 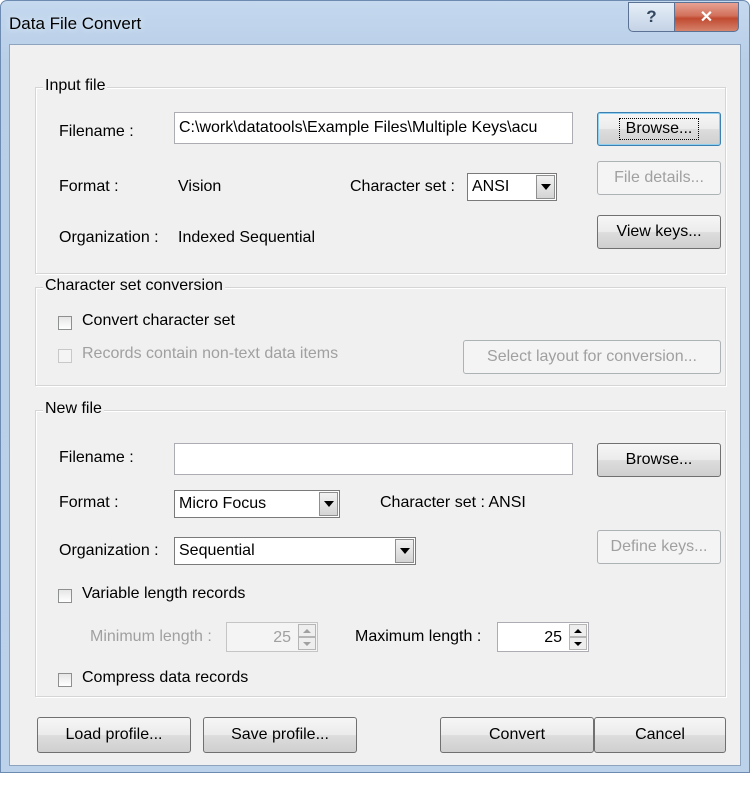 What do you see at coordinates (375, 23) in the screenshot?
I see `title-bar: Data File Convert ? ✕` at bounding box center [375, 23].